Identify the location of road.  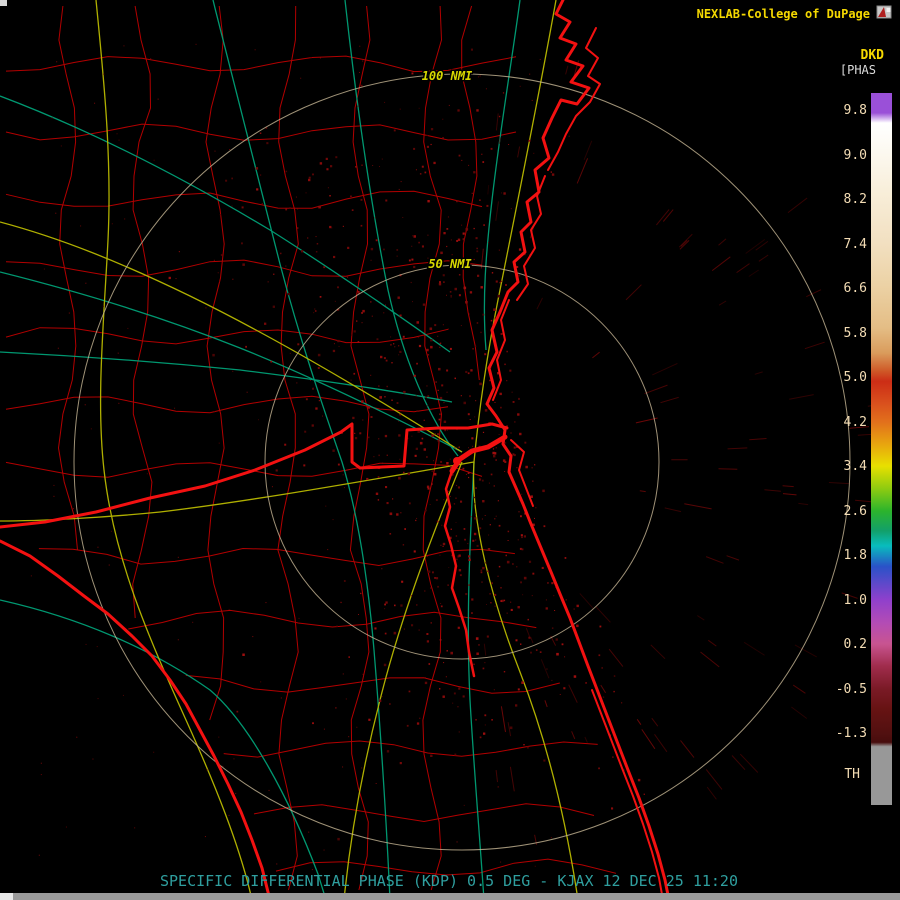
(476, 680).